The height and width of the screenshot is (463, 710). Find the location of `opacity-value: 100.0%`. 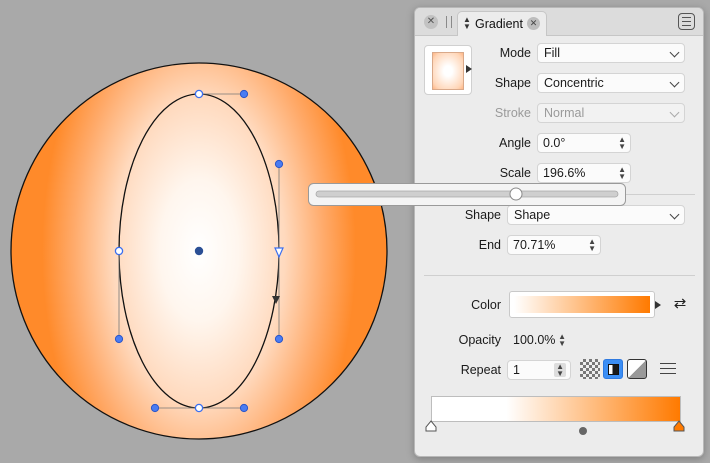

opacity-value: 100.0% is located at coordinates (534, 340).